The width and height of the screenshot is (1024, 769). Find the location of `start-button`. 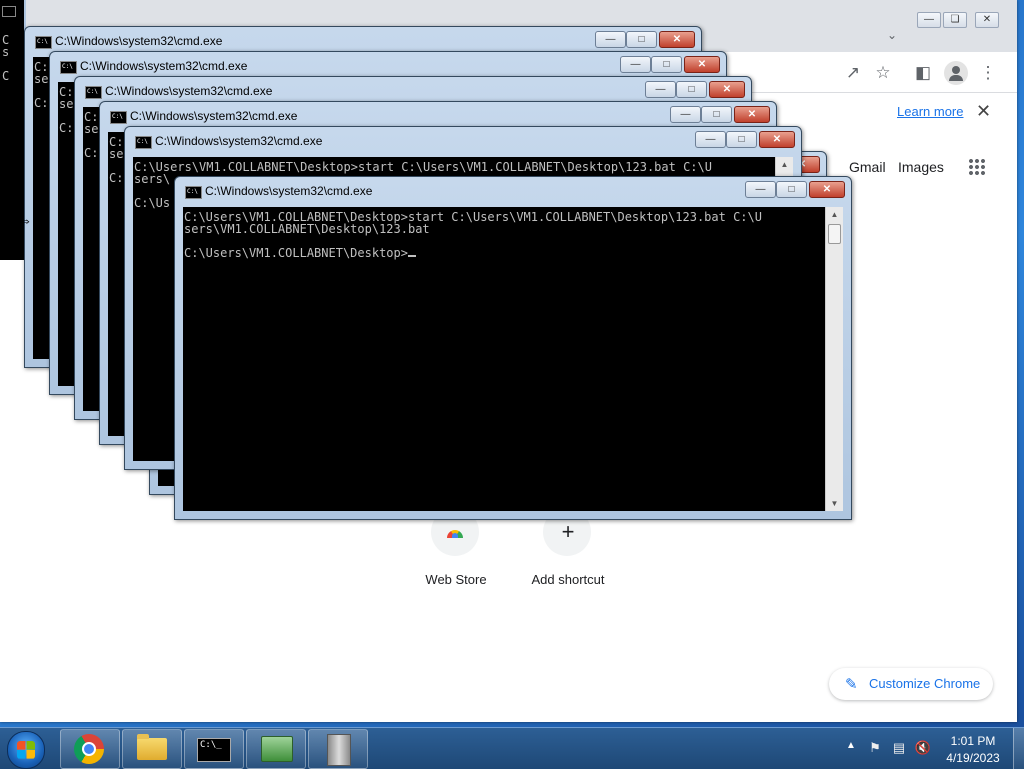

start-button is located at coordinates (26, 750).